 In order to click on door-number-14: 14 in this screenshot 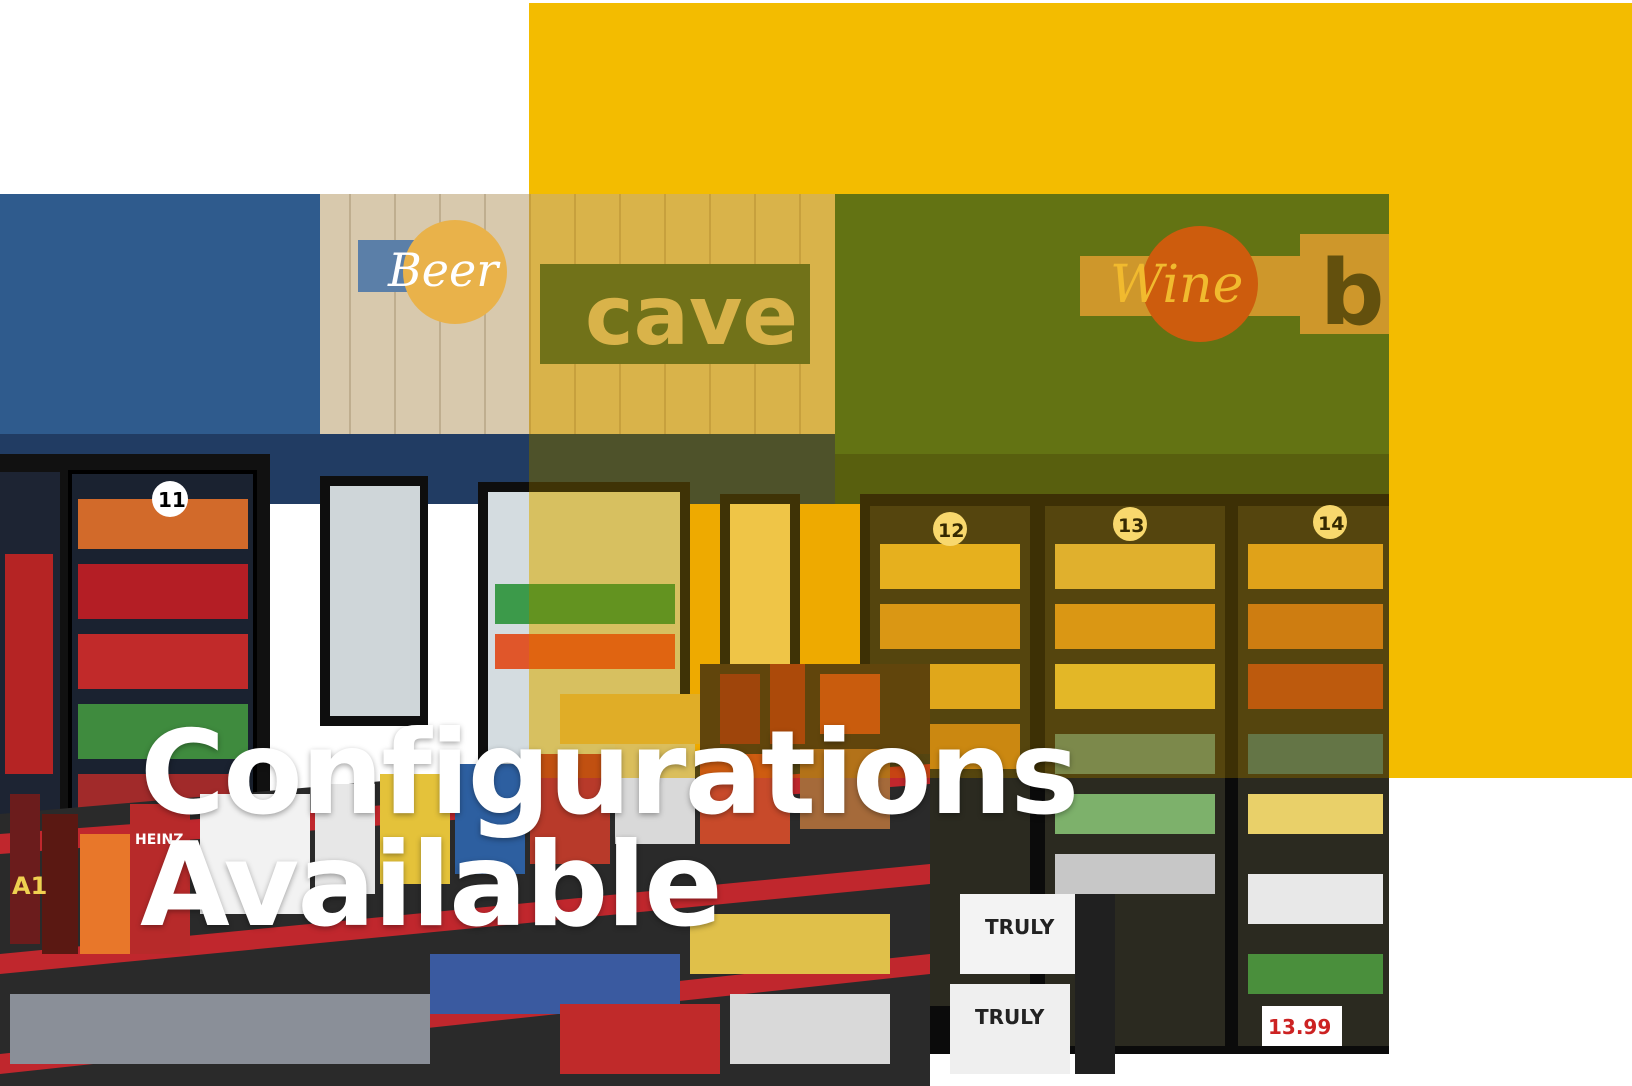, I will do `click(1331, 524)`.